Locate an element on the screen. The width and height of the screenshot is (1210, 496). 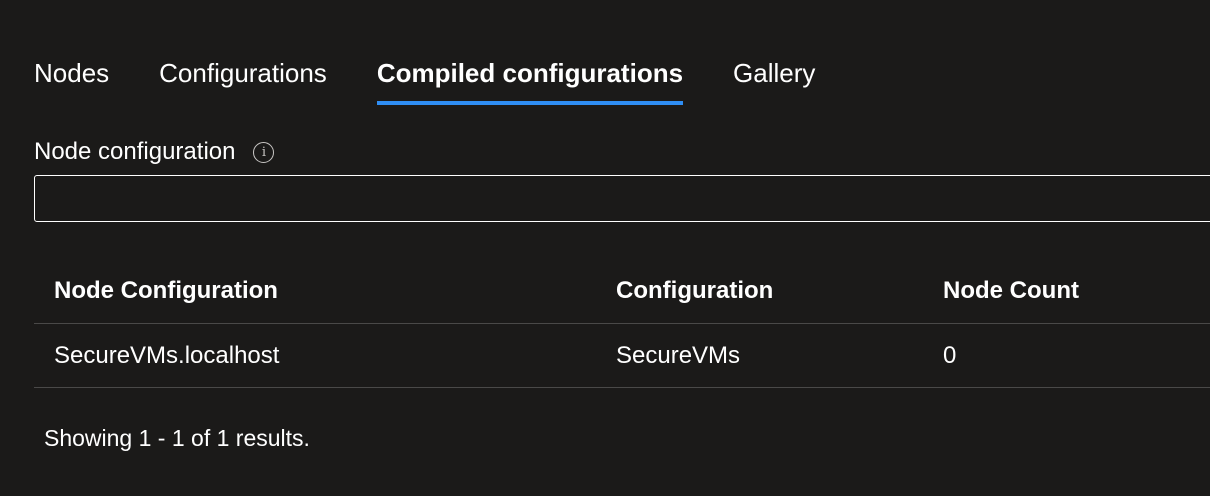
tab-gallery: Gallery is located at coordinates (774, 73).